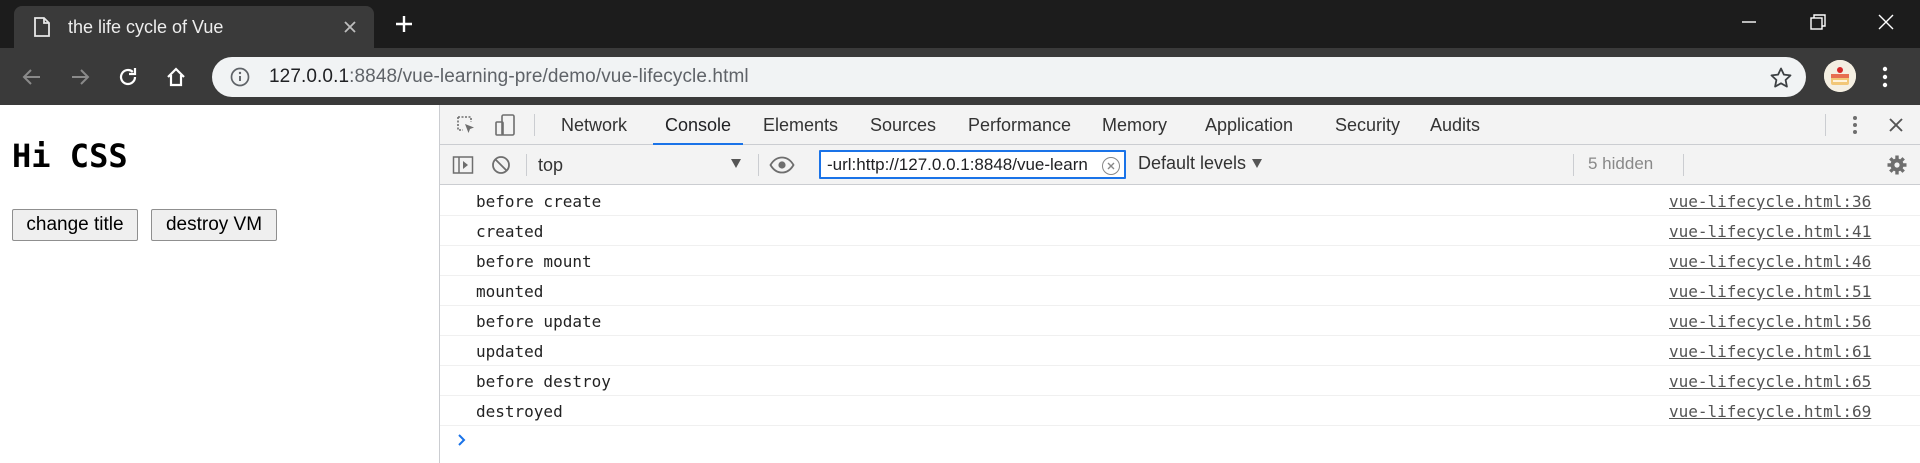 The width and height of the screenshot is (1920, 463). I want to click on log-levels-dropdown: Default levels, so click(1200, 163).